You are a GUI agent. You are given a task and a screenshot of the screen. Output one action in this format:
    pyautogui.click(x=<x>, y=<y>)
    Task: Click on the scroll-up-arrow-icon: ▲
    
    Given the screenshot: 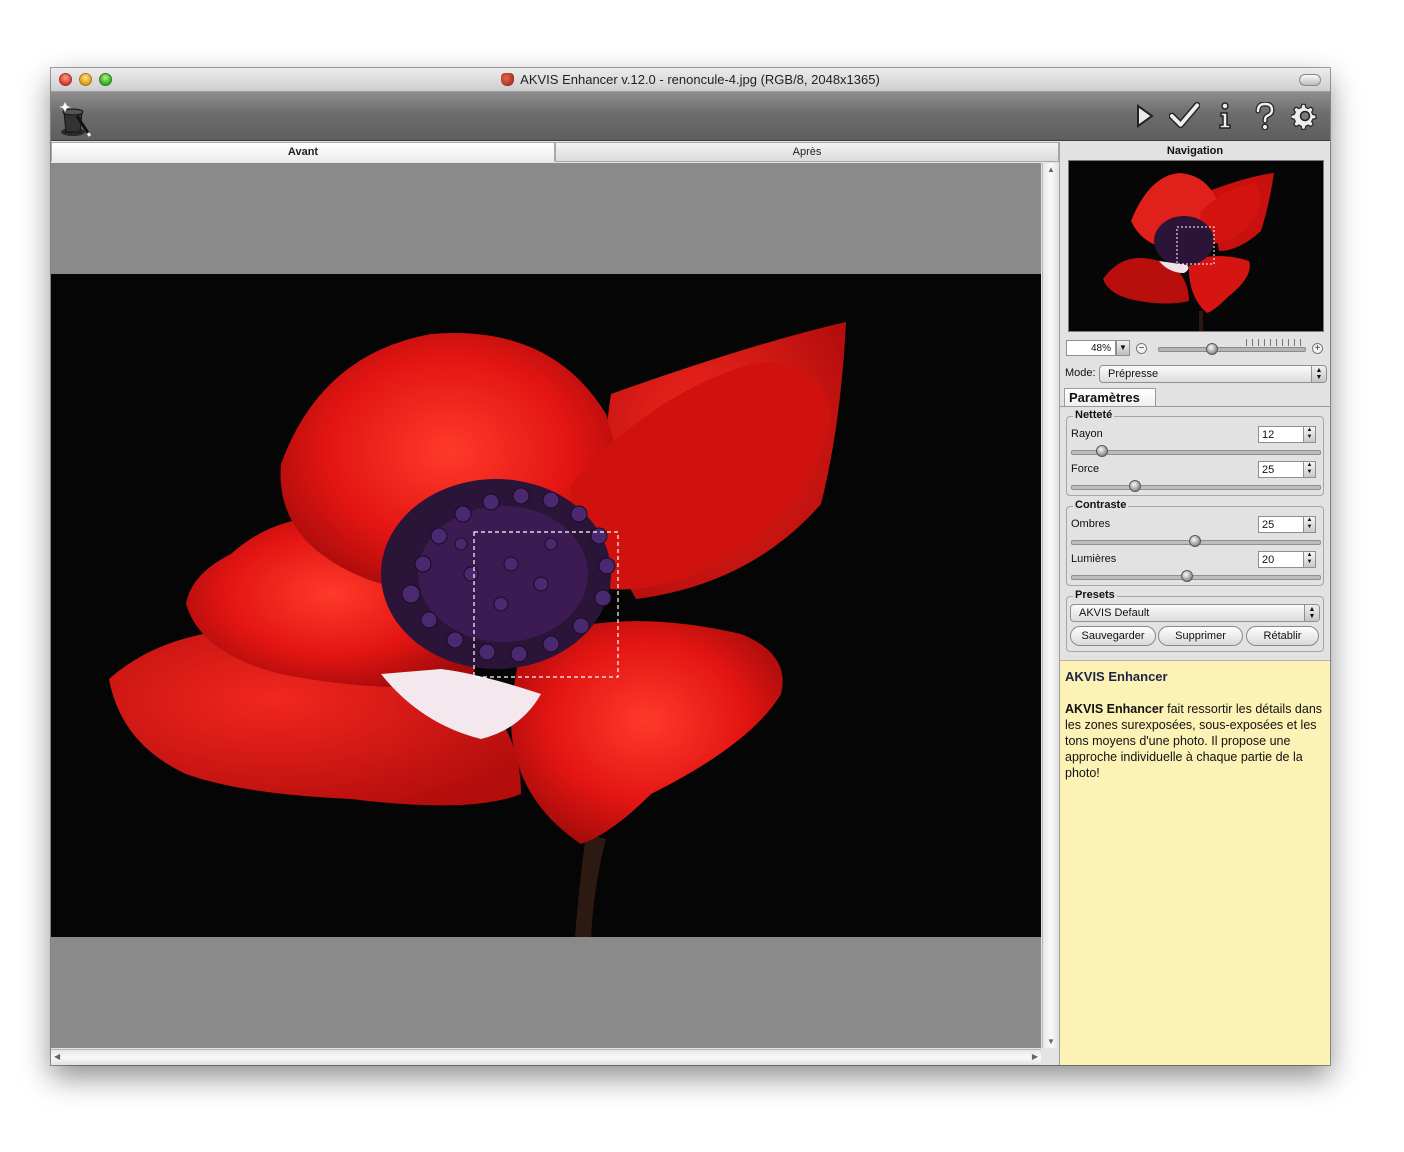 What is the action you would take?
    pyautogui.click(x=1051, y=169)
    